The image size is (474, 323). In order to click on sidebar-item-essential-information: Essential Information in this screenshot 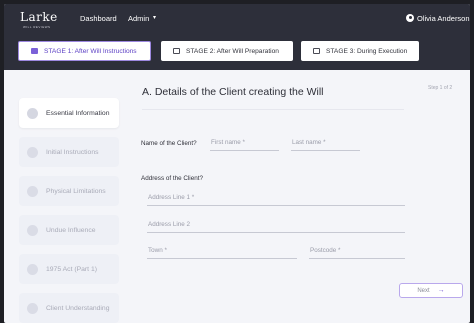, I will do `click(69, 113)`.